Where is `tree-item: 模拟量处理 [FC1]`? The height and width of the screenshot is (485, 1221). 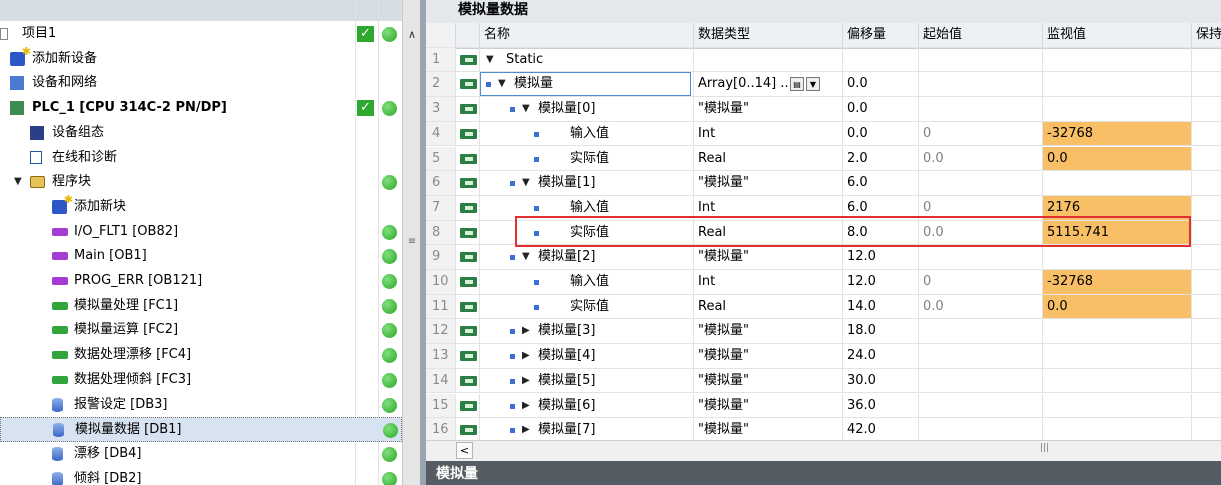 tree-item: 模拟量处理 [FC1] is located at coordinates (201, 306).